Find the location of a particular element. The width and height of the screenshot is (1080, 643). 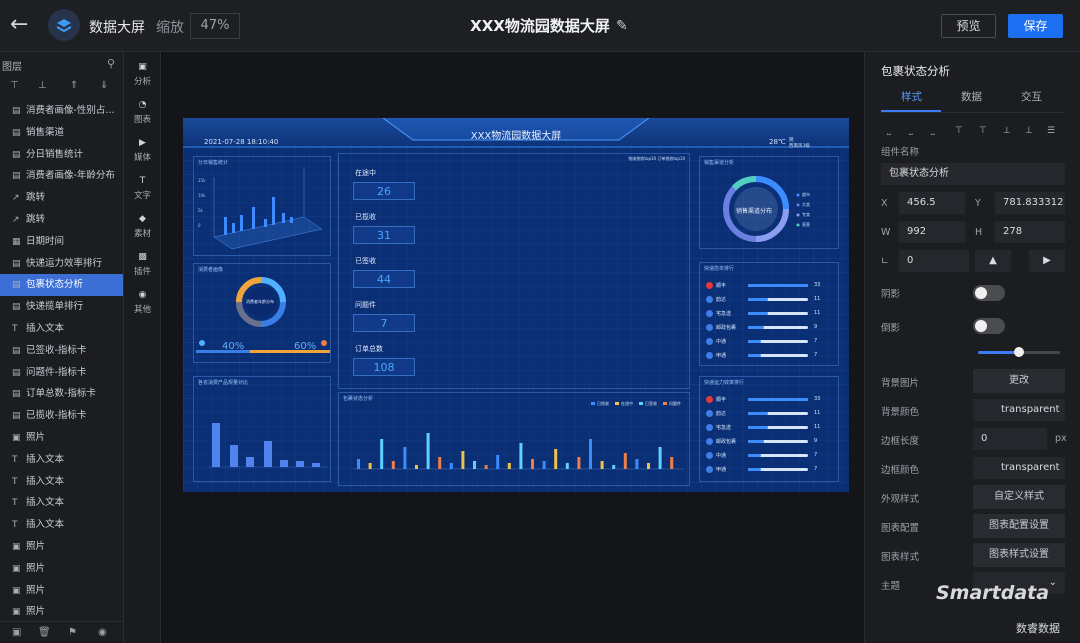

search-icon: ⚲ is located at coordinates (111, 63).